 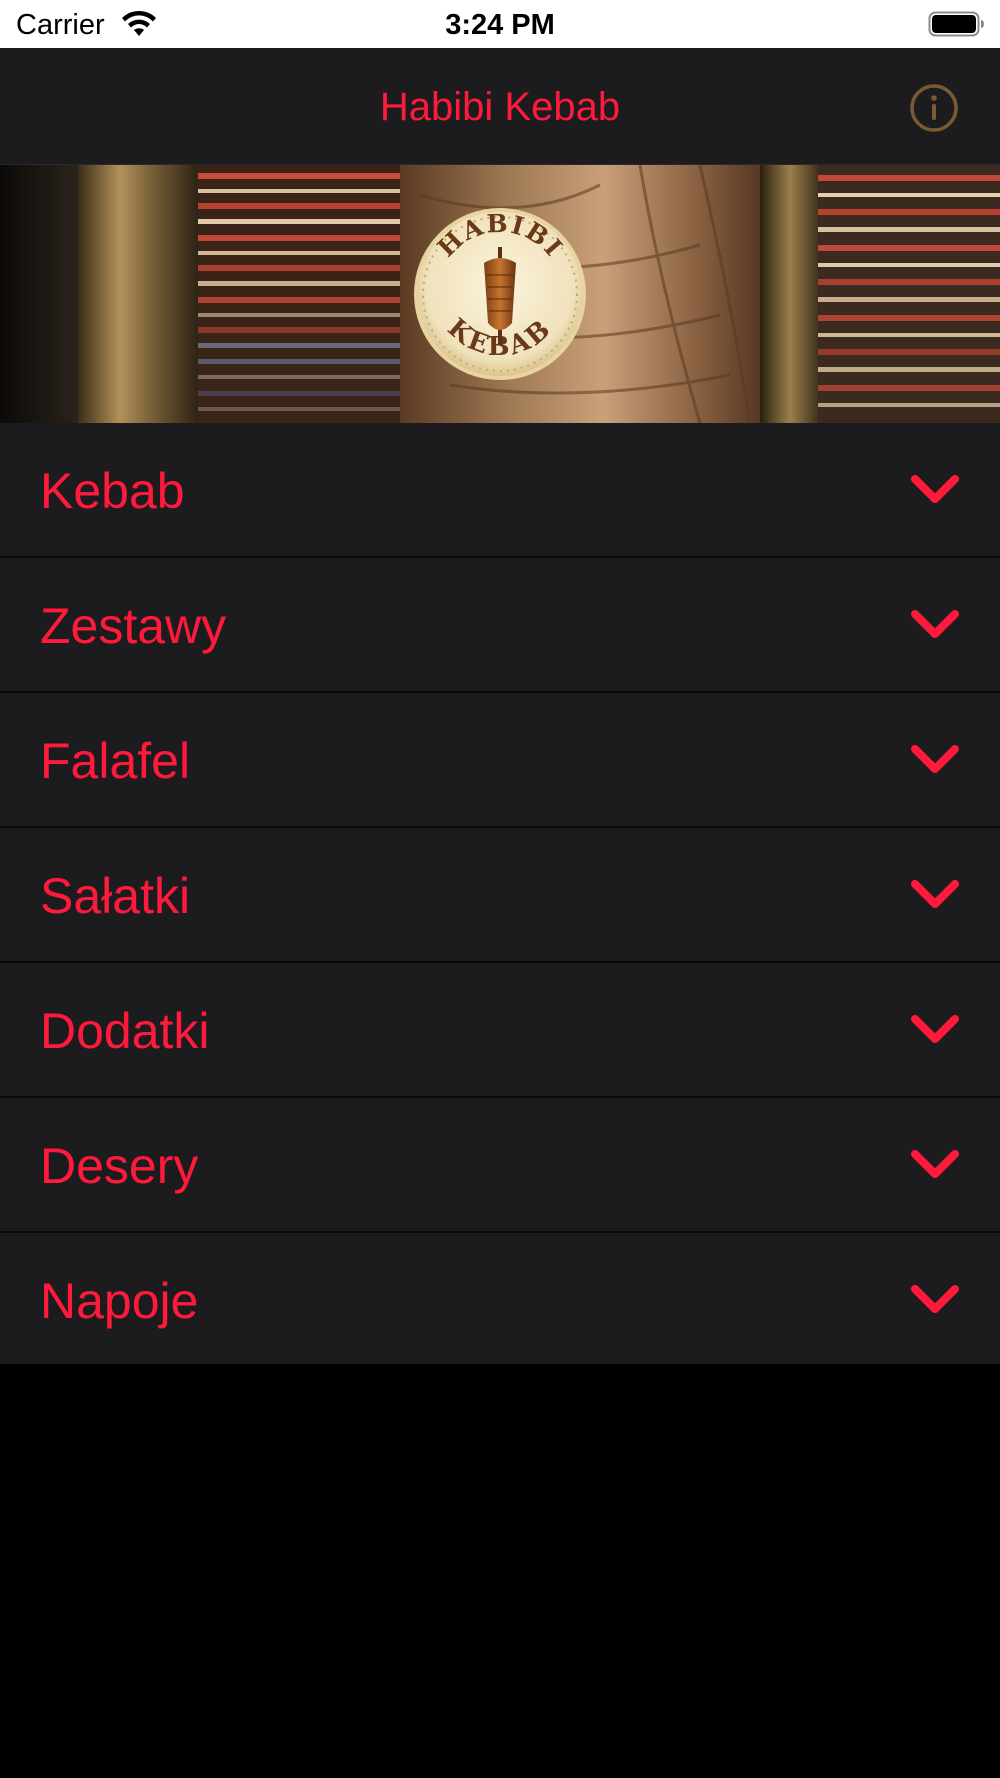 I want to click on menu-row-desery: Desery, so click(x=500, y=1165).